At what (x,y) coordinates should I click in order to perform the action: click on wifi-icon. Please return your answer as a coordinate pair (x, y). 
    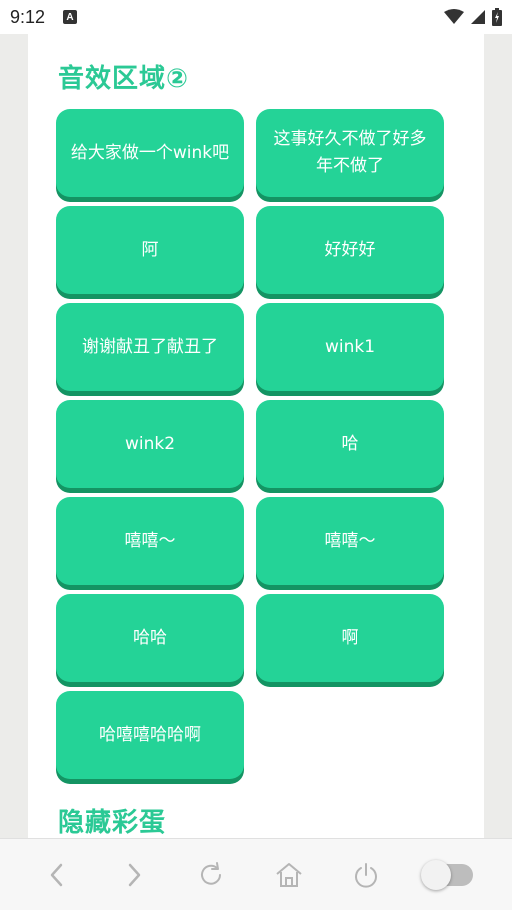
    Looking at the image, I should click on (454, 16).